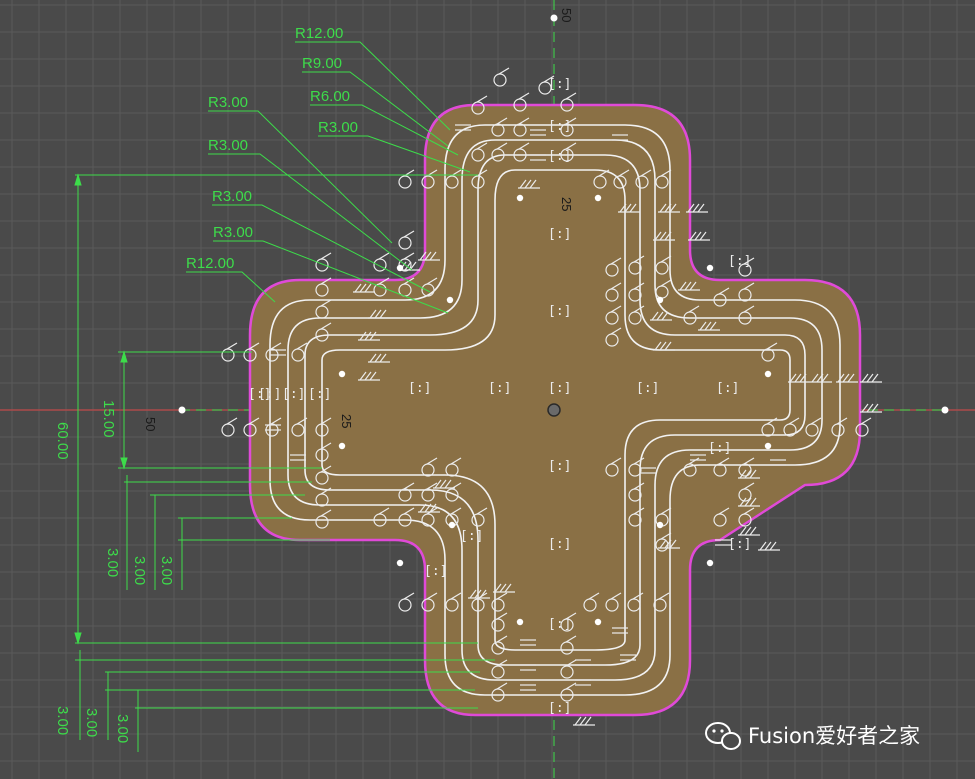  What do you see at coordinates (91, 722) in the screenshot?
I see `dim-offset-e: 3.00` at bounding box center [91, 722].